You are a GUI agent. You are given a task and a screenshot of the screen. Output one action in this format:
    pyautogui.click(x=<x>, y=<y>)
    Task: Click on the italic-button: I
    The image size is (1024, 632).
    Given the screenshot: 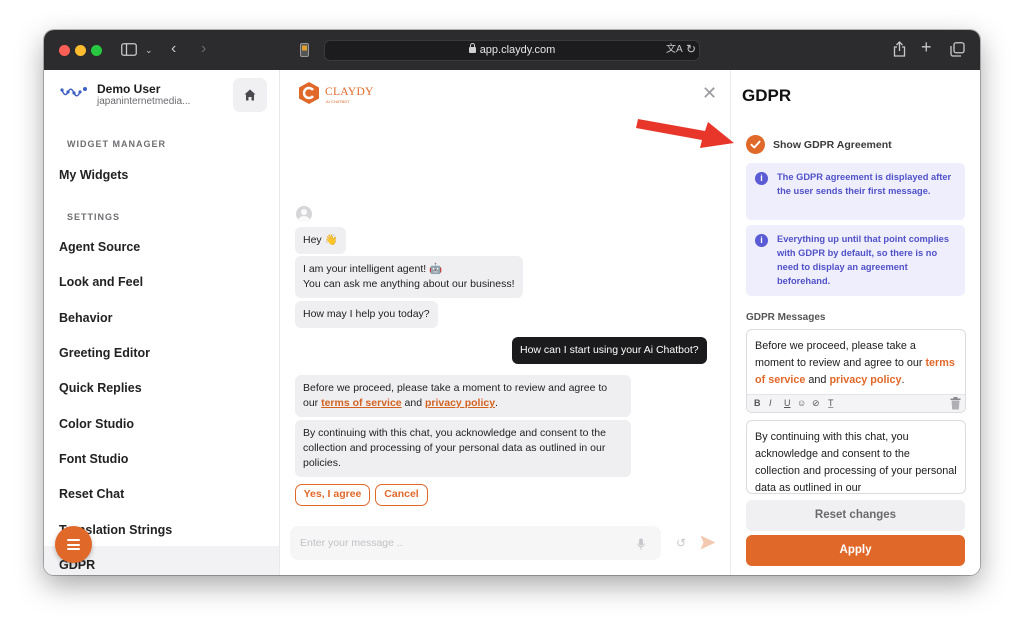 What is the action you would take?
    pyautogui.click(x=770, y=403)
    